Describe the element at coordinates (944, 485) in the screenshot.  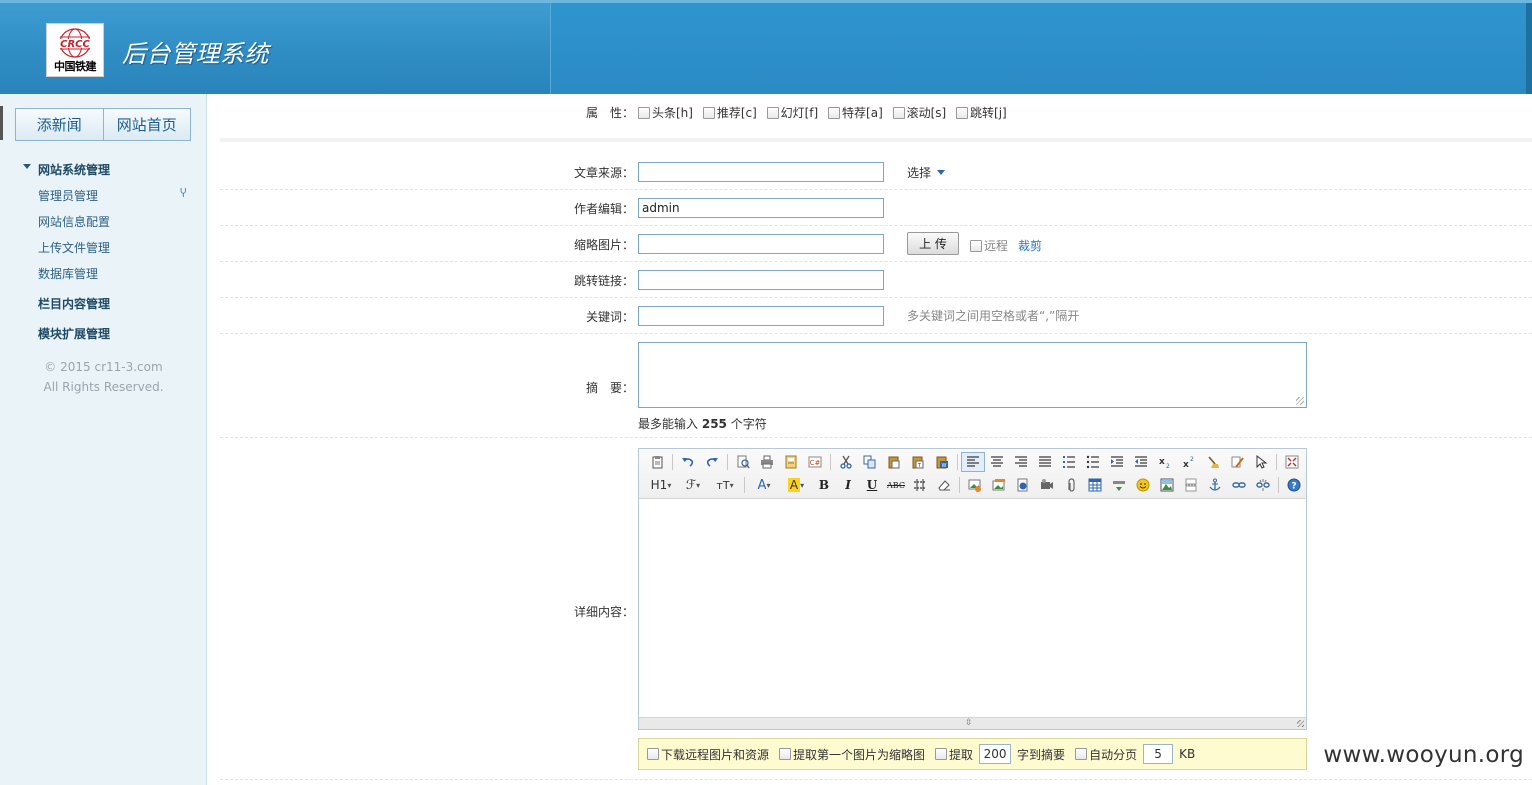
I see `eraser-icon` at that location.